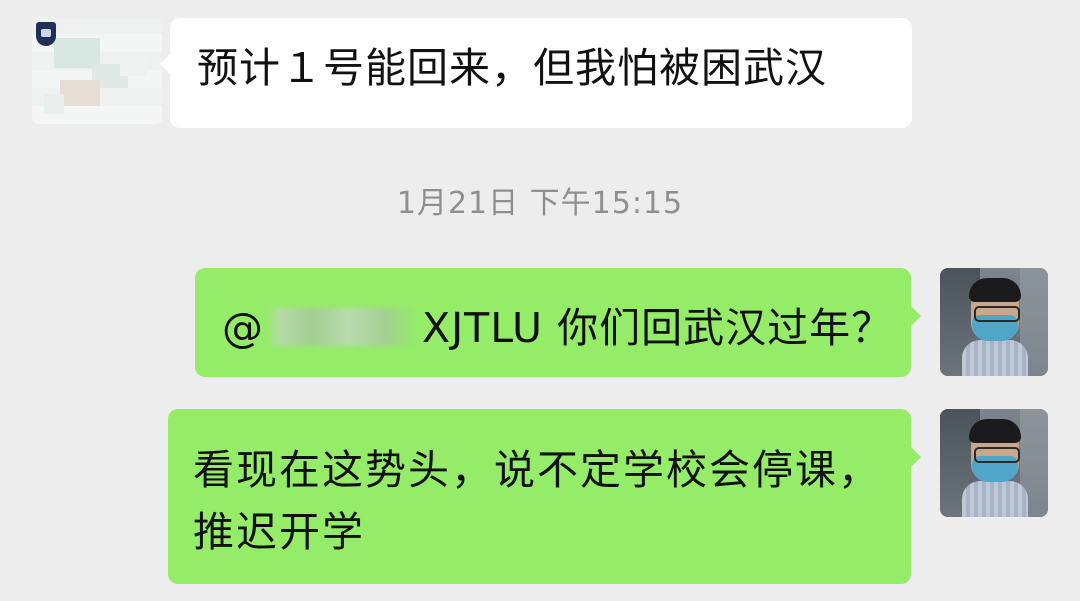 The width and height of the screenshot is (1080, 601). I want to click on incoming-message-bubble: 预计１号能回来，但我怕被困武汉, so click(536, 73).